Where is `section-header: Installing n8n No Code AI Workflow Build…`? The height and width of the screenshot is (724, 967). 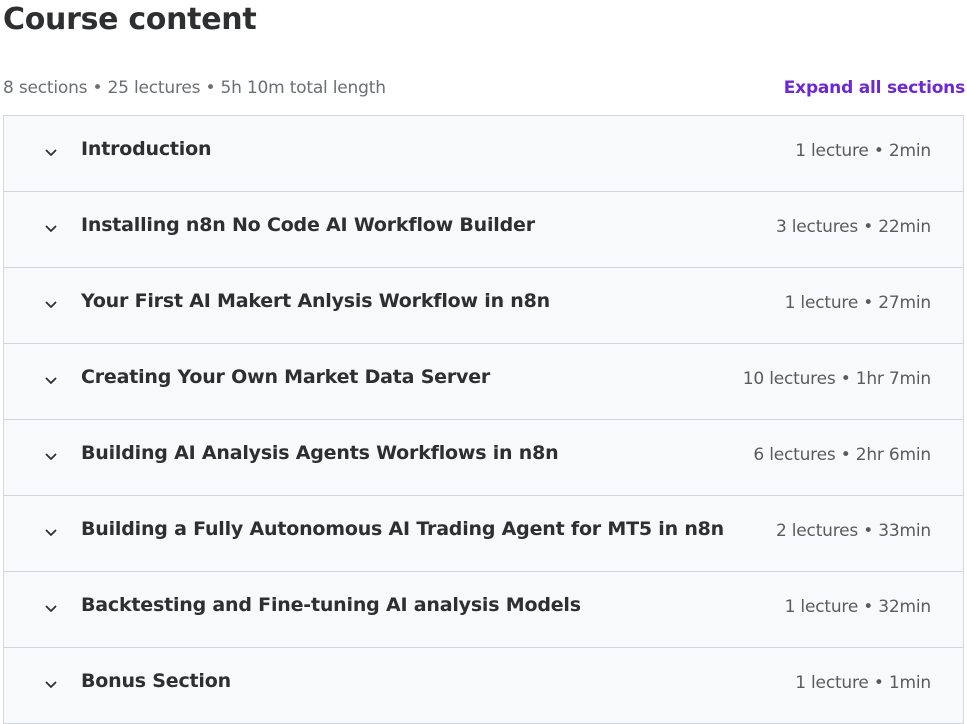
section-header: Installing n8n No Code AI Workflow Build… is located at coordinates (483, 230).